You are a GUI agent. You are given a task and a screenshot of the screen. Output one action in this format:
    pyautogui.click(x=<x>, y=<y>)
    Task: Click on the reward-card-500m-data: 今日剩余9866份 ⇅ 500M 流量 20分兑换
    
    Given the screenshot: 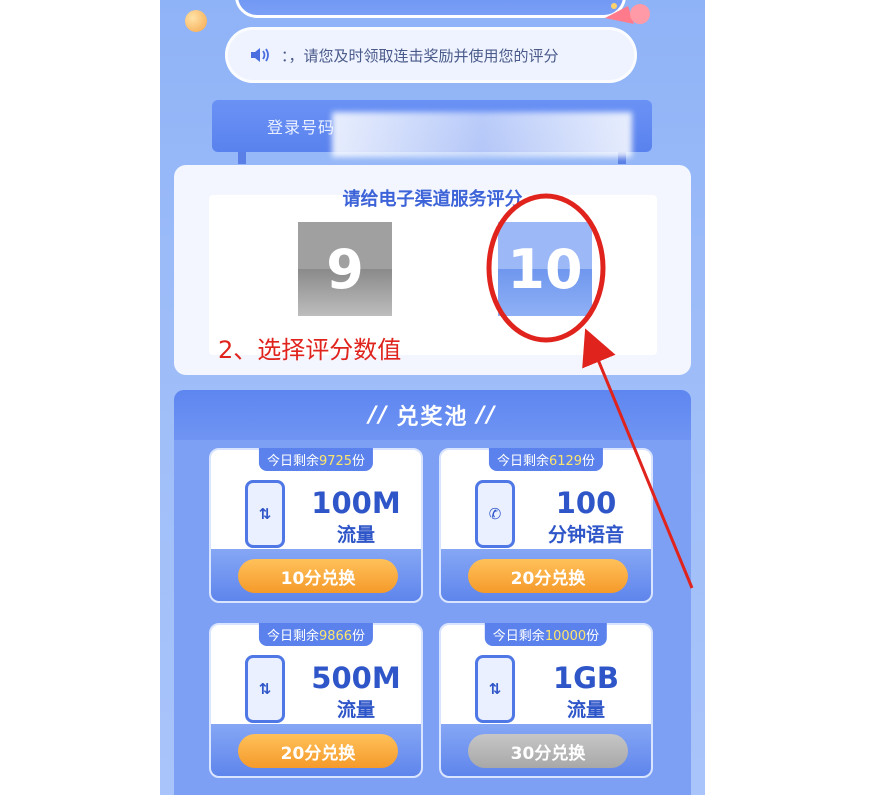 What is the action you would take?
    pyautogui.click(x=316, y=700)
    